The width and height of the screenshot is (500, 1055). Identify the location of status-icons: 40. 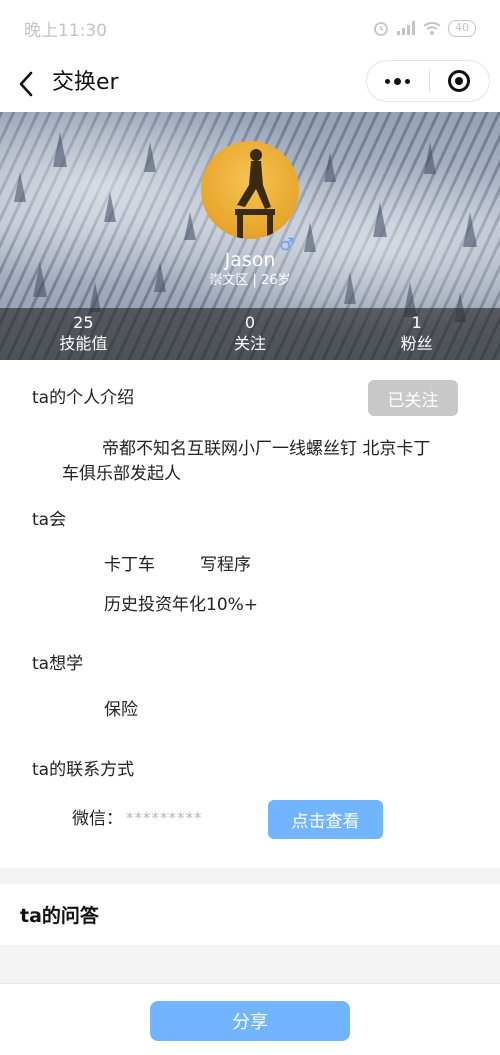
(424, 28).